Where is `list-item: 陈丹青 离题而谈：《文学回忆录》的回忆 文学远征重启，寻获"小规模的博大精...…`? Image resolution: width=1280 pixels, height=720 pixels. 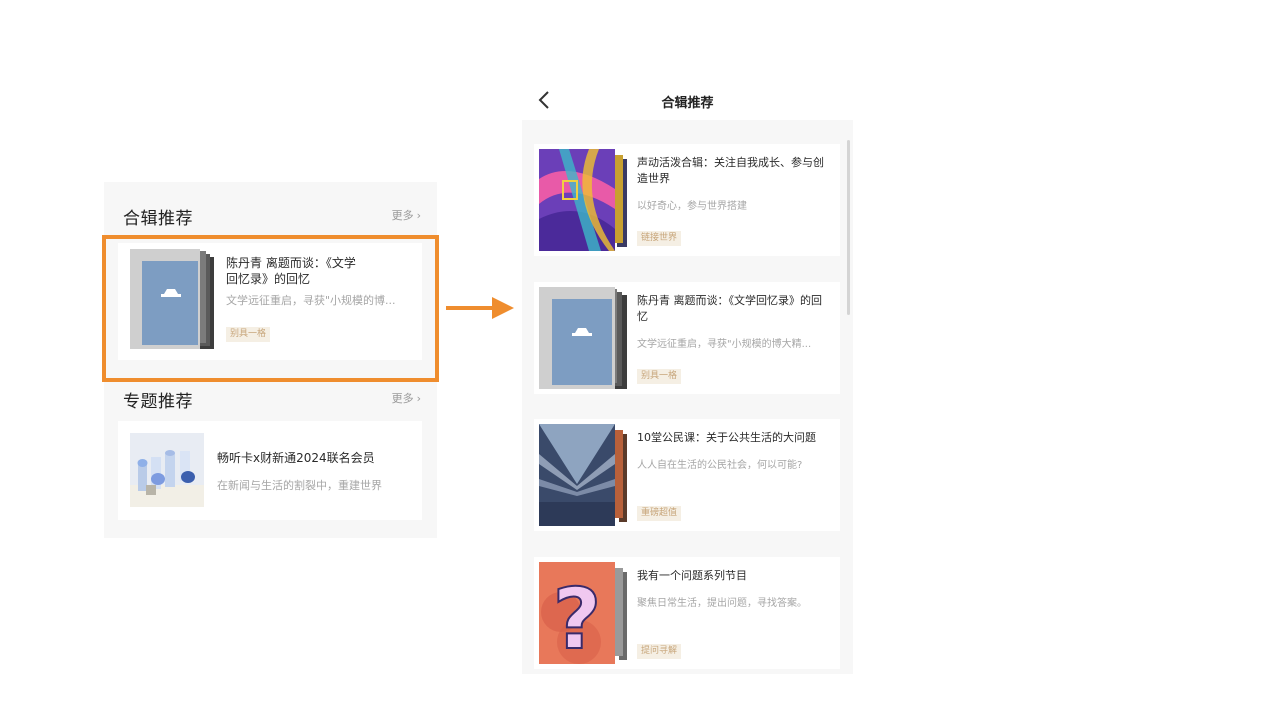
list-item: 陈丹青 离题而谈：《文学回忆录》的回忆 文学远征重启，寻获"小规模的博大精...… is located at coordinates (687, 338).